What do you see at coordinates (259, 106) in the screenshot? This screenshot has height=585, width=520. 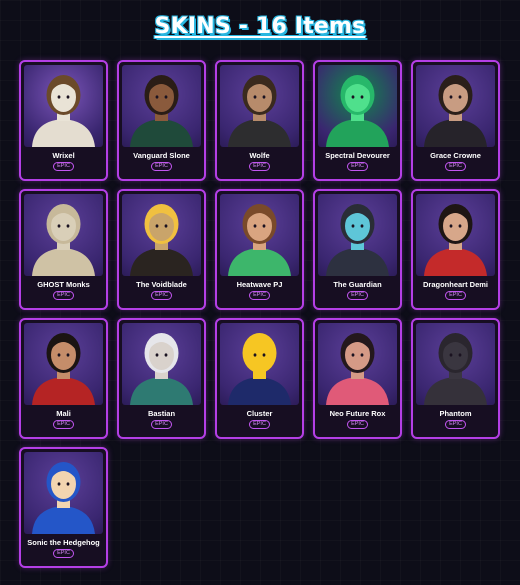 I see `bearded-soldier-skin-icon` at bounding box center [259, 106].